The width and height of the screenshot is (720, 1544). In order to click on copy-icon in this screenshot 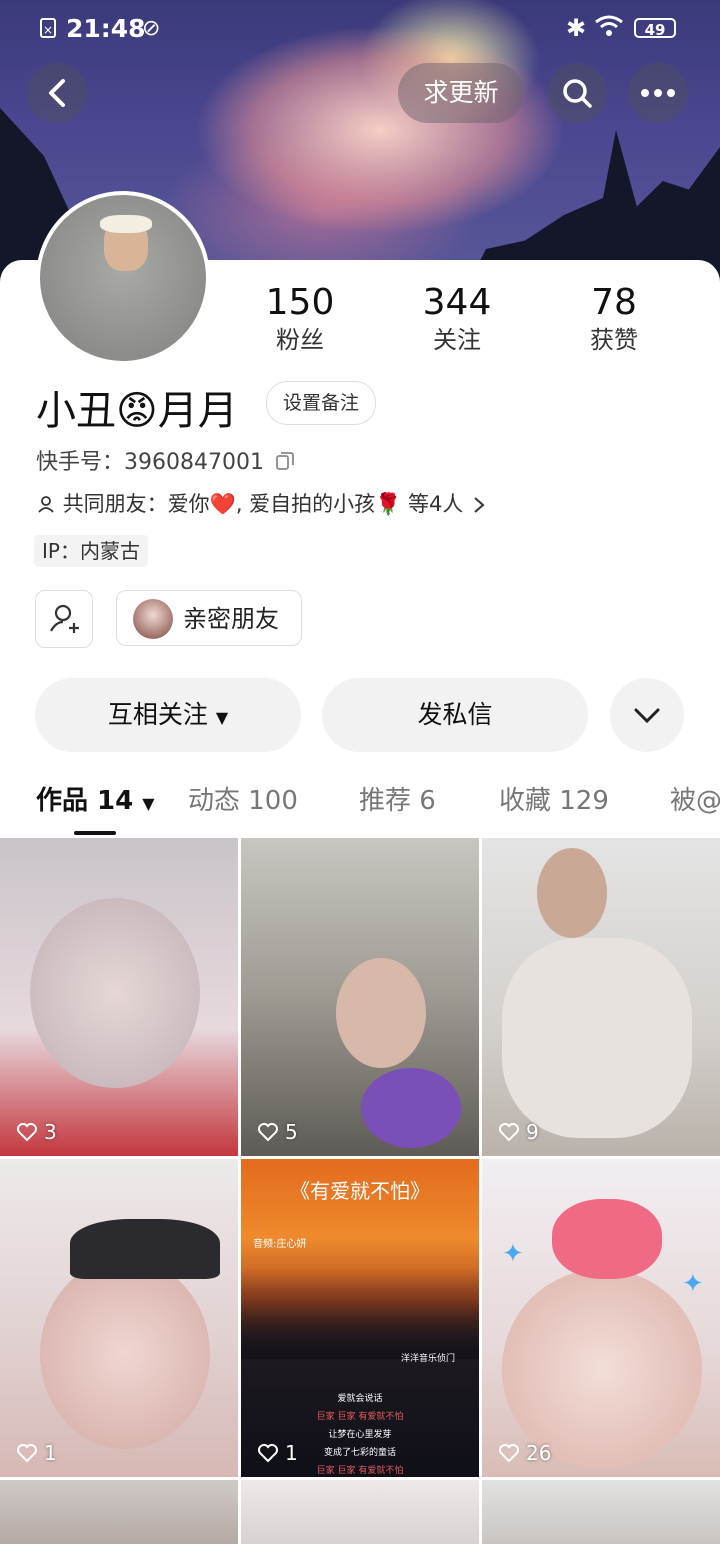, I will do `click(285, 461)`.